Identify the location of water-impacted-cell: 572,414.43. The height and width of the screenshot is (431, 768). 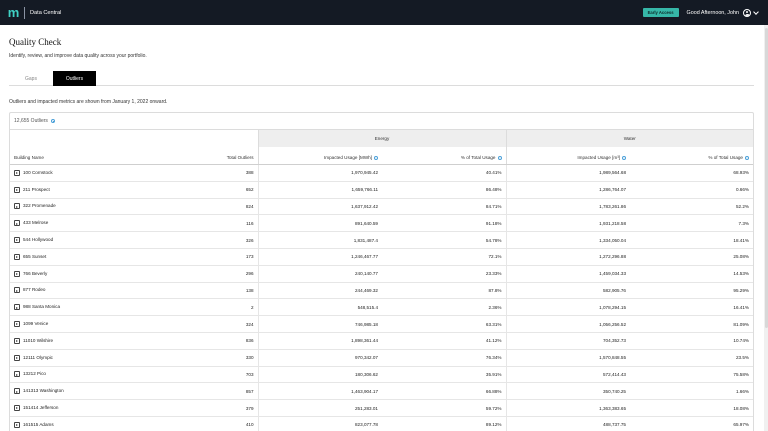
(567, 375).